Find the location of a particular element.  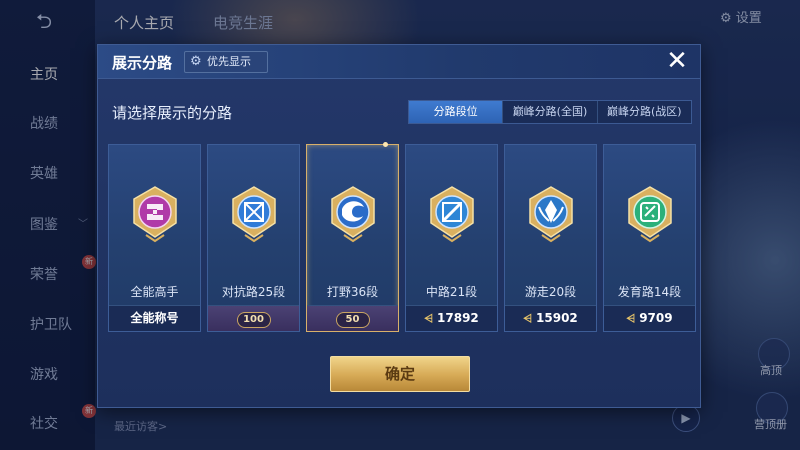

tab-peak-lane-national: 巅峰分路(全国) is located at coordinates (550, 112).